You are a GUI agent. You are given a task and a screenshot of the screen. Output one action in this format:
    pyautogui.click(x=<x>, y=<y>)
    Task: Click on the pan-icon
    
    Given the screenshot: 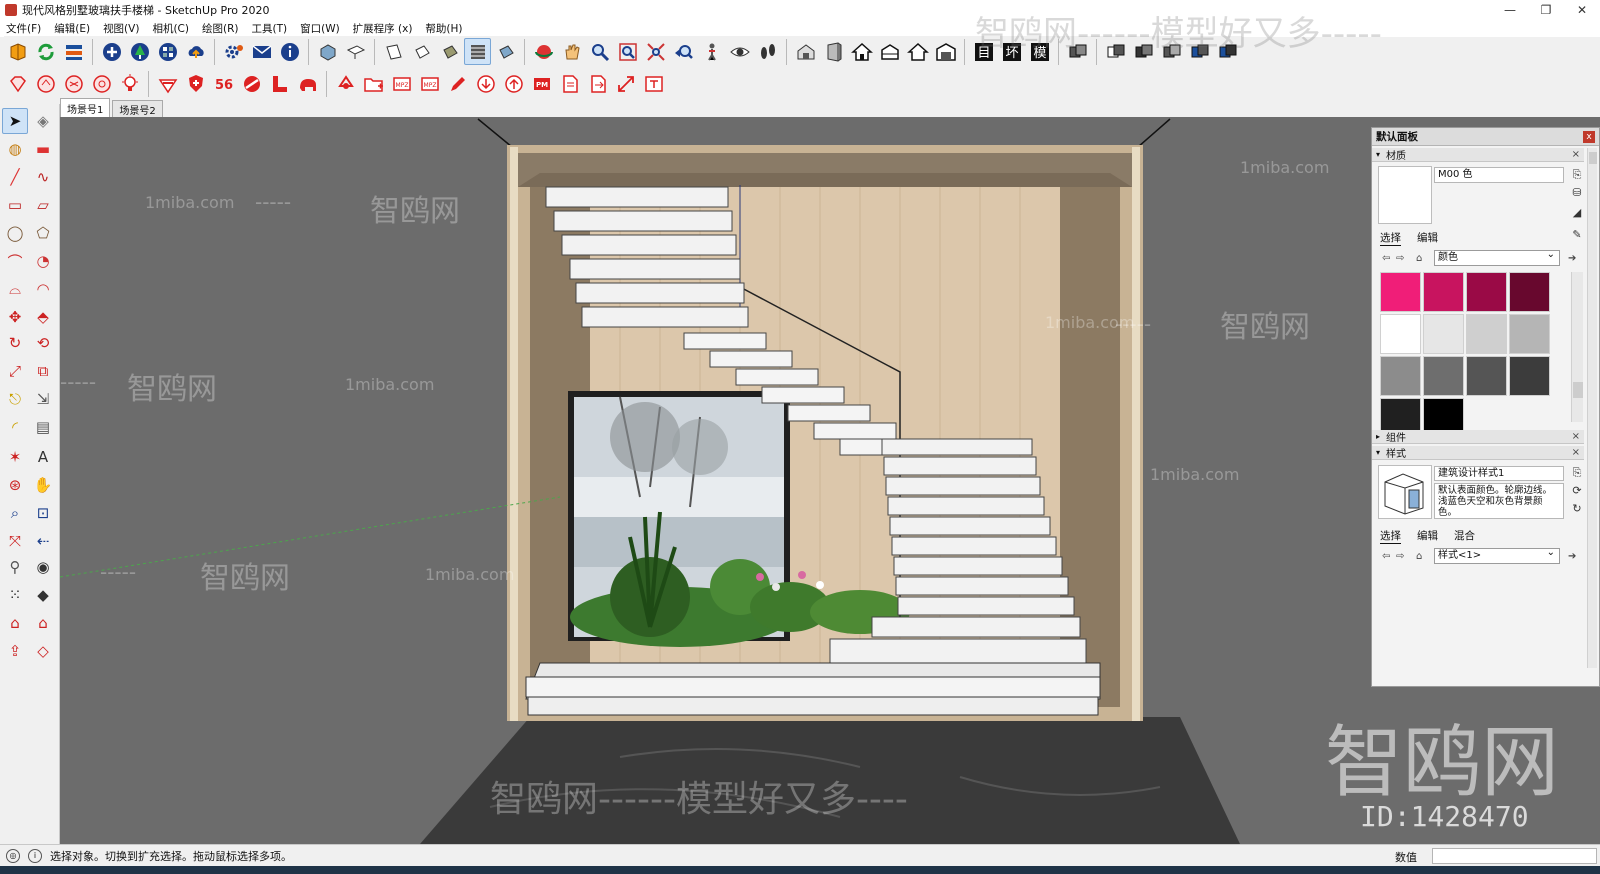 What is the action you would take?
    pyautogui.click(x=571, y=51)
    